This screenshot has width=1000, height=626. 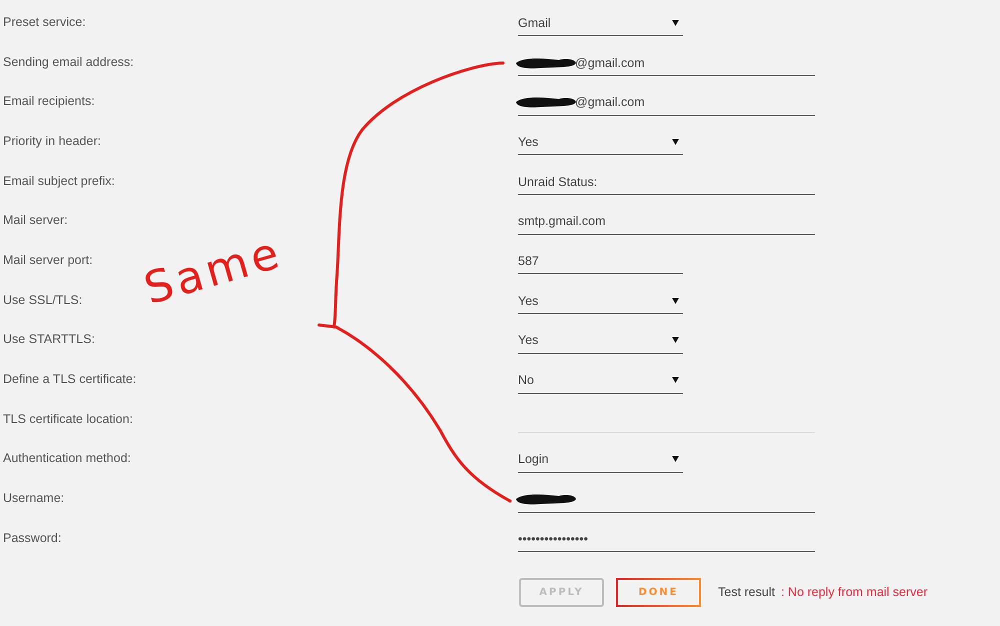 I want to click on field-label: Mail server port:, so click(x=48, y=259).